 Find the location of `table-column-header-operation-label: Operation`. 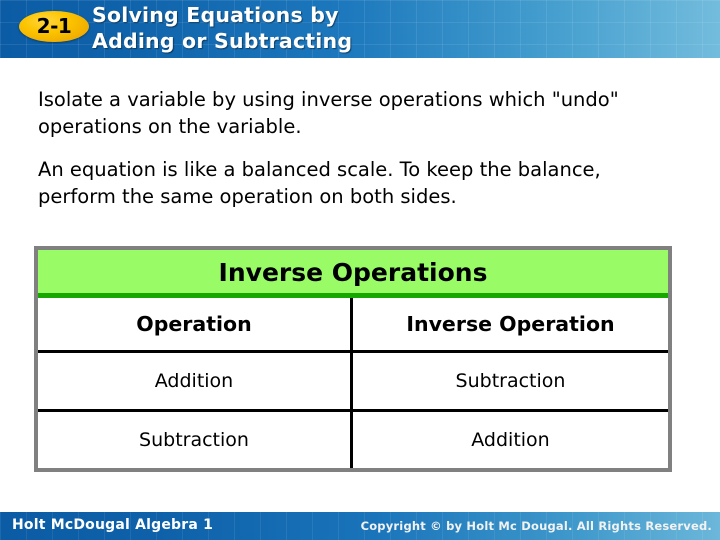

table-column-header-operation-label: Operation is located at coordinates (194, 324).